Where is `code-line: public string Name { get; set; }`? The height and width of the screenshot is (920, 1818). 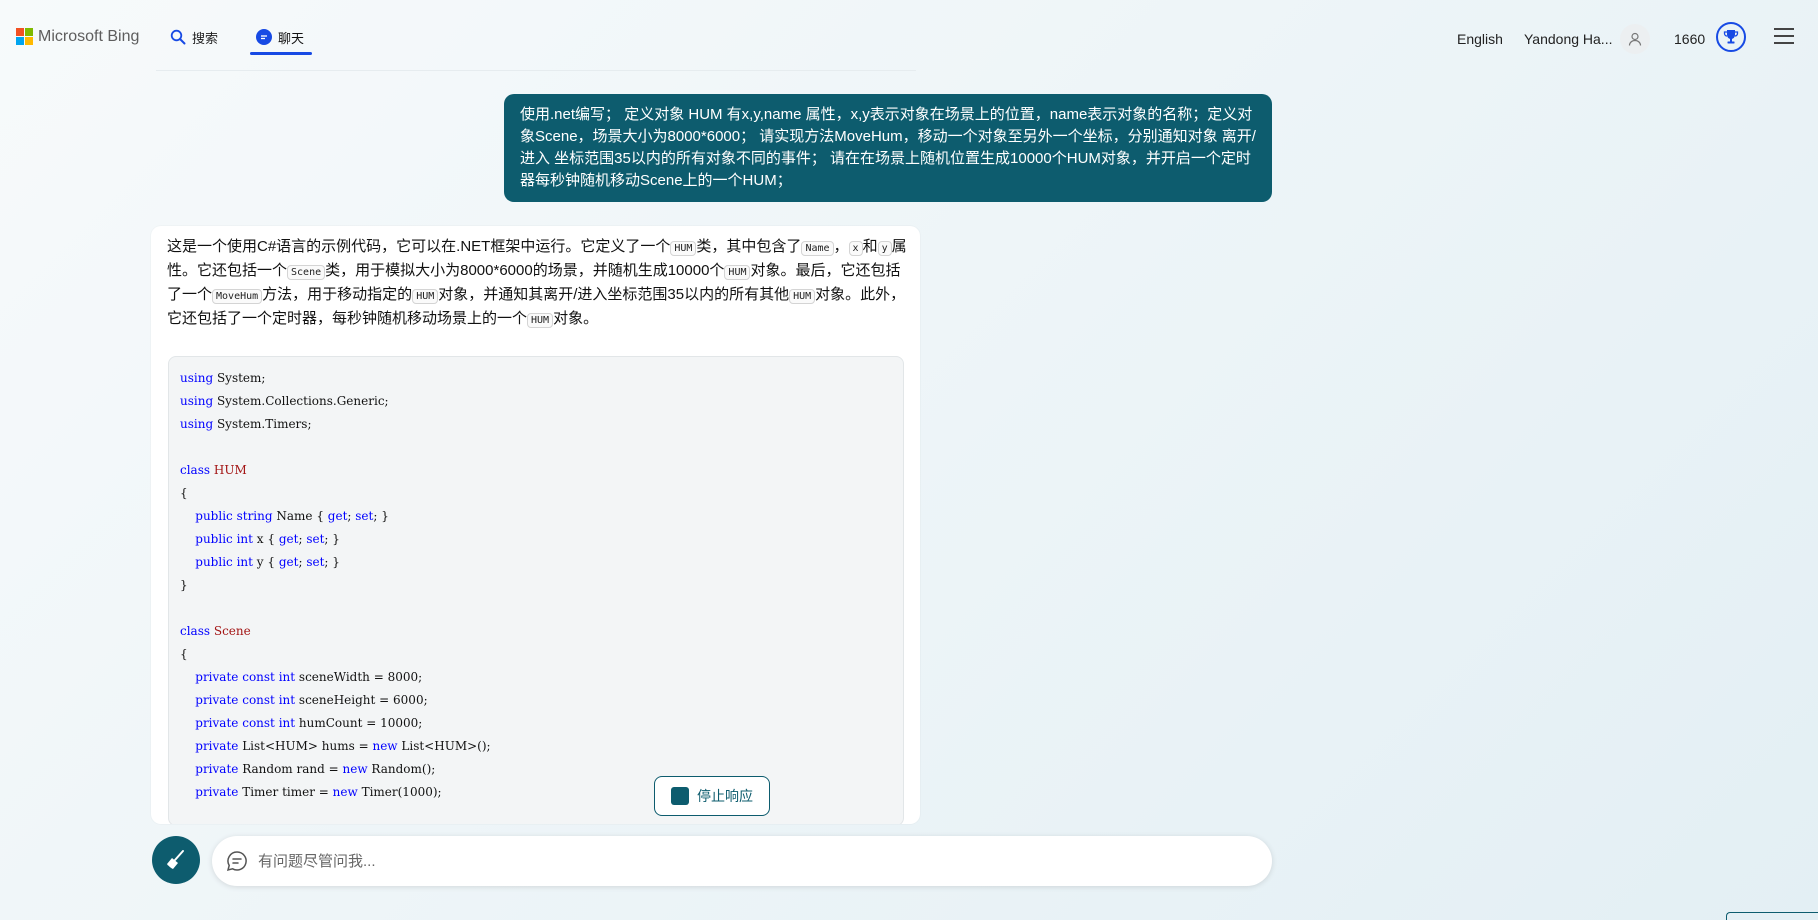 code-line: public string Name { get; set; } is located at coordinates (536, 516).